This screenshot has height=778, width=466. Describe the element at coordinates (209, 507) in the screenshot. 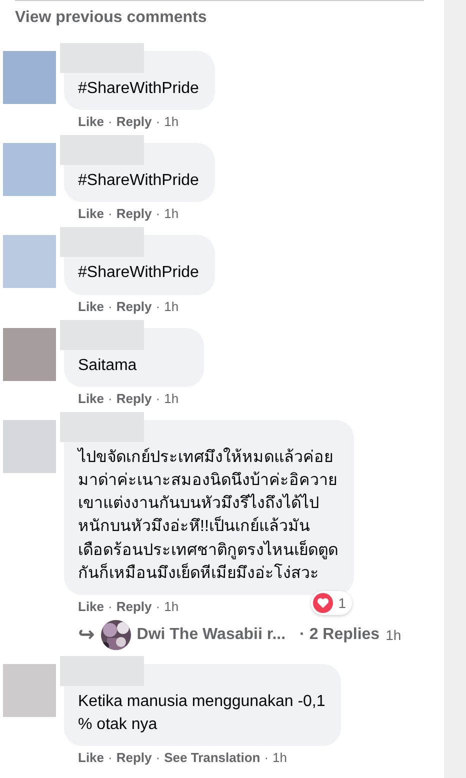

I see `comment-bubble: ไปขจัดเกย์ประเทศมึงให้หมดแล้วค่อย มาด่าค่ะเนาะสมองนิดนึงบ้าค่ะอิควาย เขาแต่งงานกันบนหัวมึงรึไงถึงได้ไป หนักบนหัวมึงอ่ะหึ!!เป็นเกย์แล้วมัน เดือดร้อนประเทศชาติกูตรงไหนเย็ดตูด กันก็เหมือนมึงเย็ดหีเมียมึงอ่ะโง่สวะ` at that location.